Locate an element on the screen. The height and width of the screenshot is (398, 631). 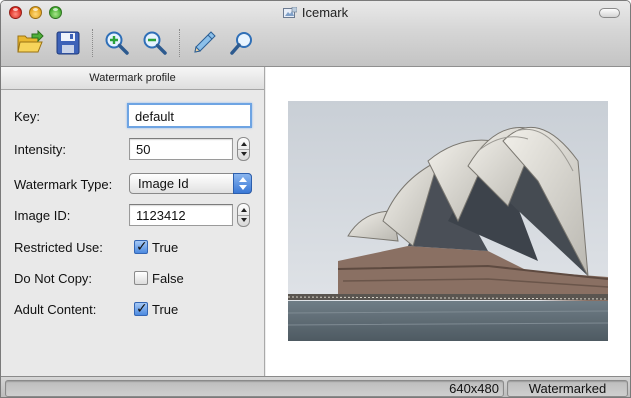
intensity-input: 50 is located at coordinates (181, 149).